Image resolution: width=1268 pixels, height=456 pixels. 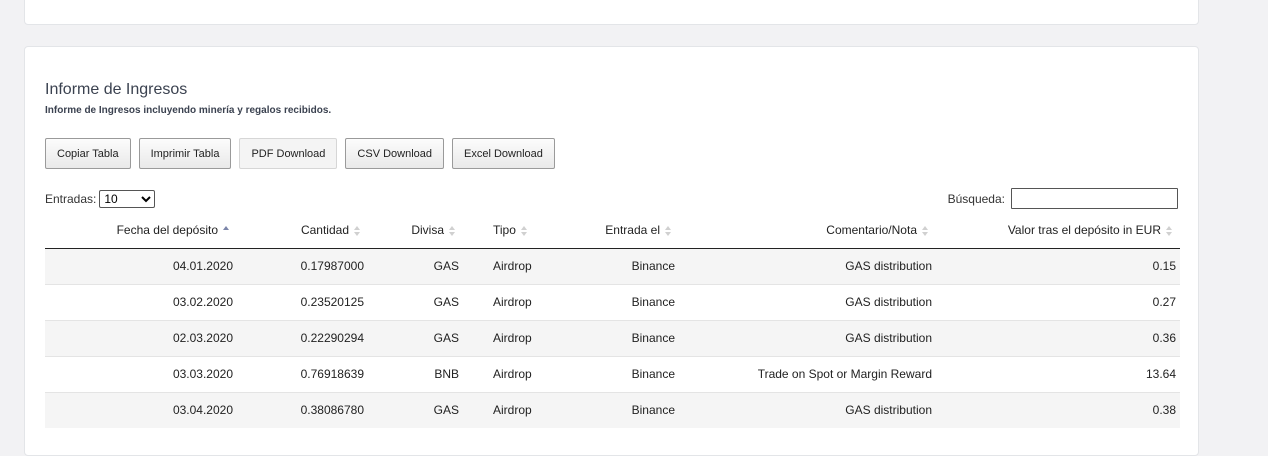 I want to click on cell-date: 04.01.2020, so click(x=141, y=265).